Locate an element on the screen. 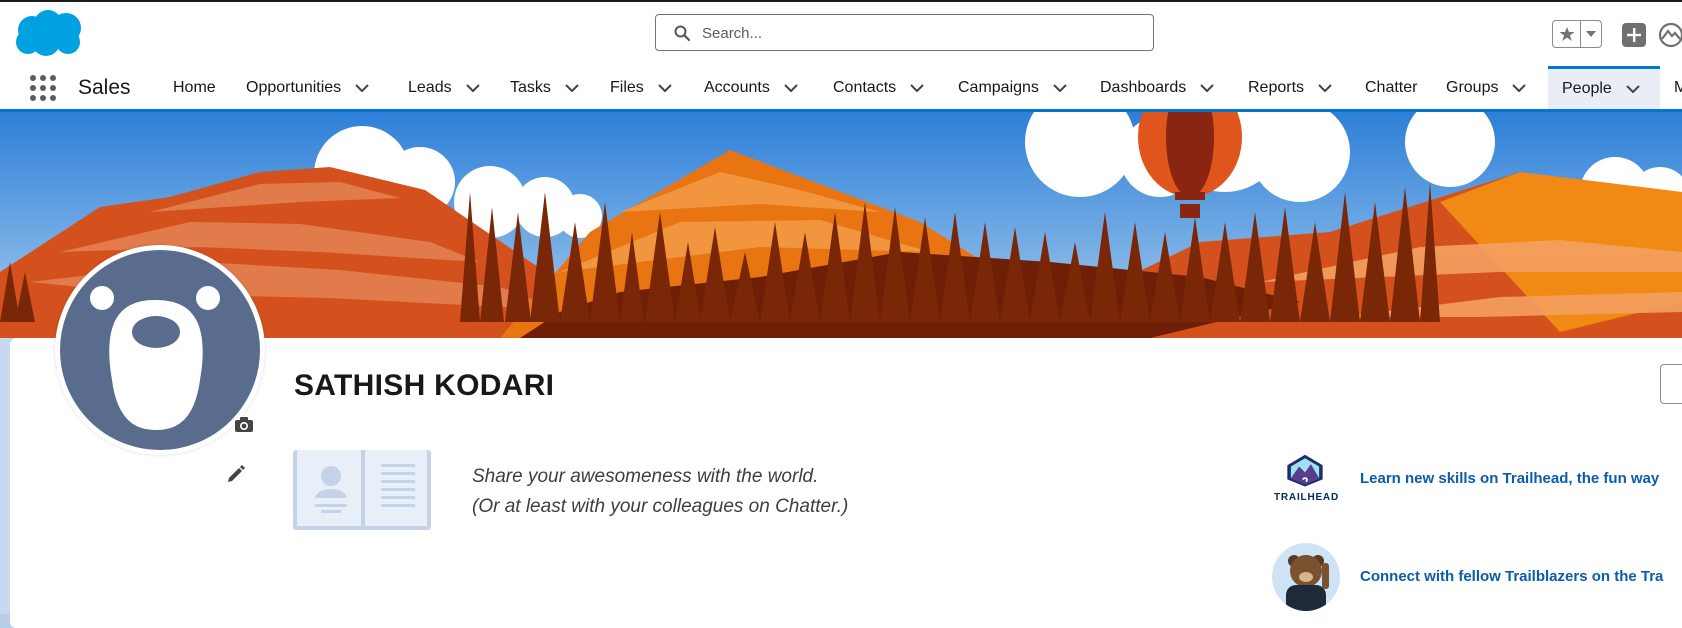 The height and width of the screenshot is (628, 1682). star-icon is located at coordinates (1567, 34).